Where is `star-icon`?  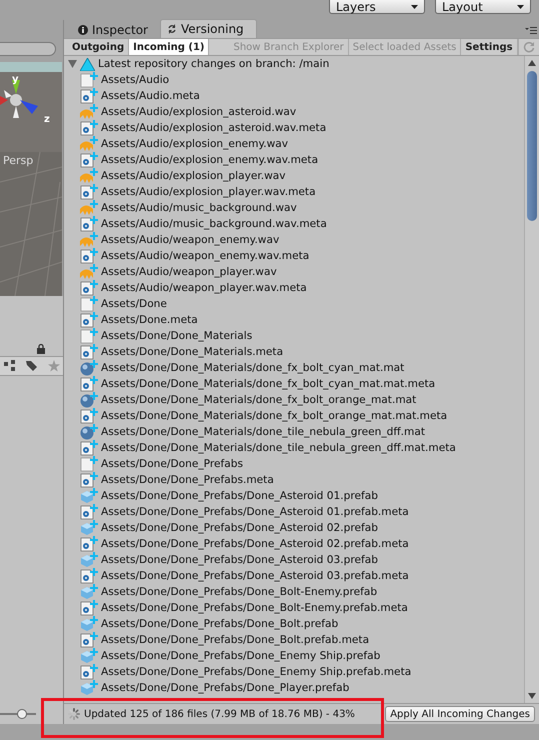
star-icon is located at coordinates (54, 366).